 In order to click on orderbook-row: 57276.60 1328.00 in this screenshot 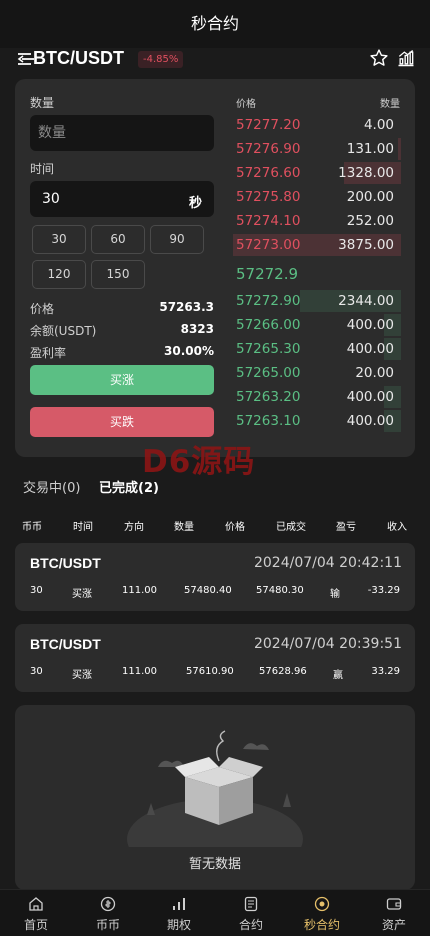, I will do `click(317, 173)`.